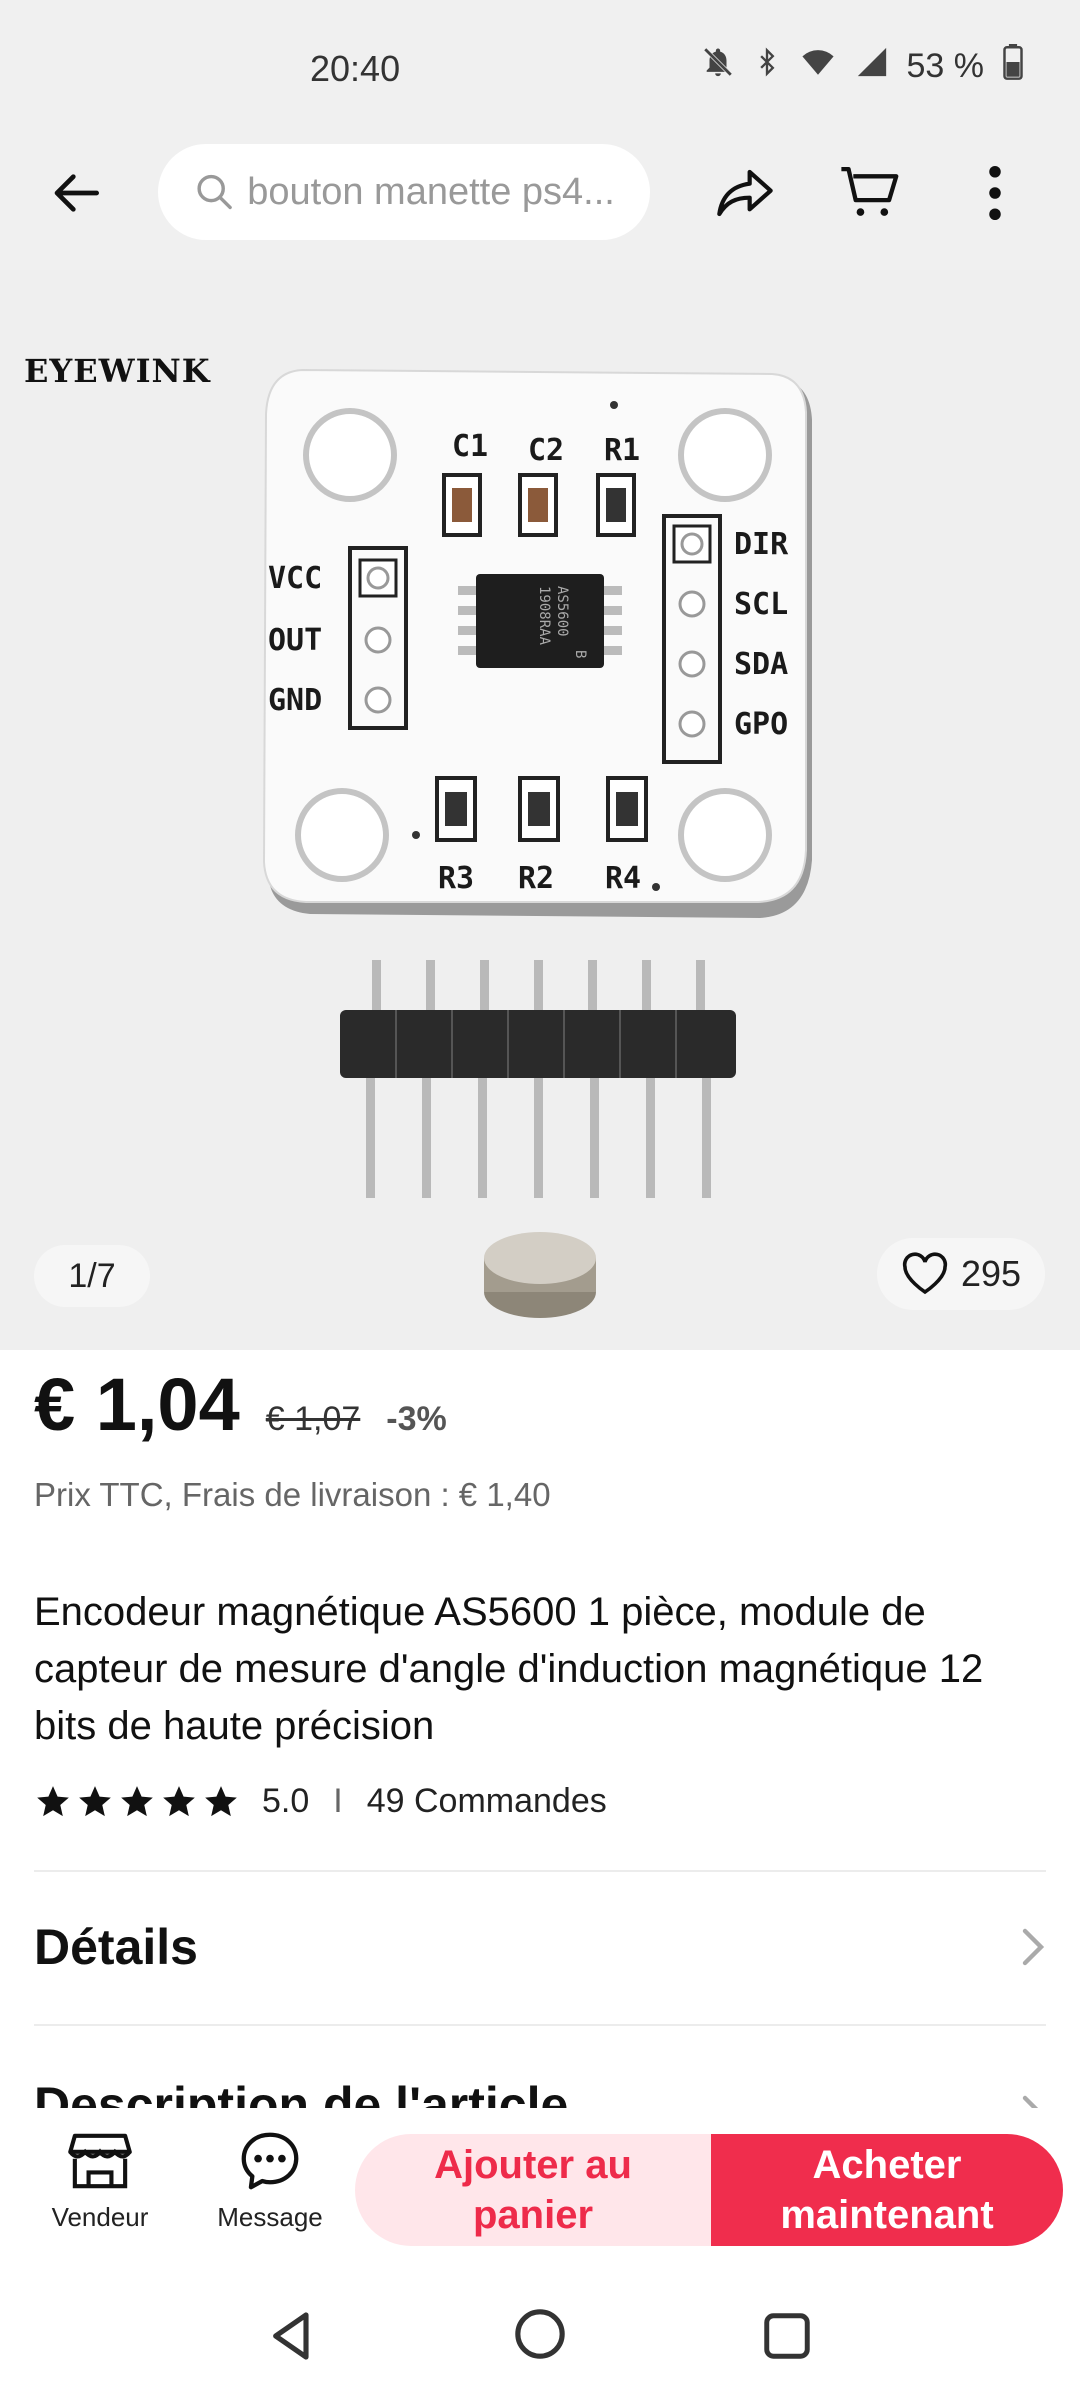  I want to click on store-icon, so click(100, 2161).